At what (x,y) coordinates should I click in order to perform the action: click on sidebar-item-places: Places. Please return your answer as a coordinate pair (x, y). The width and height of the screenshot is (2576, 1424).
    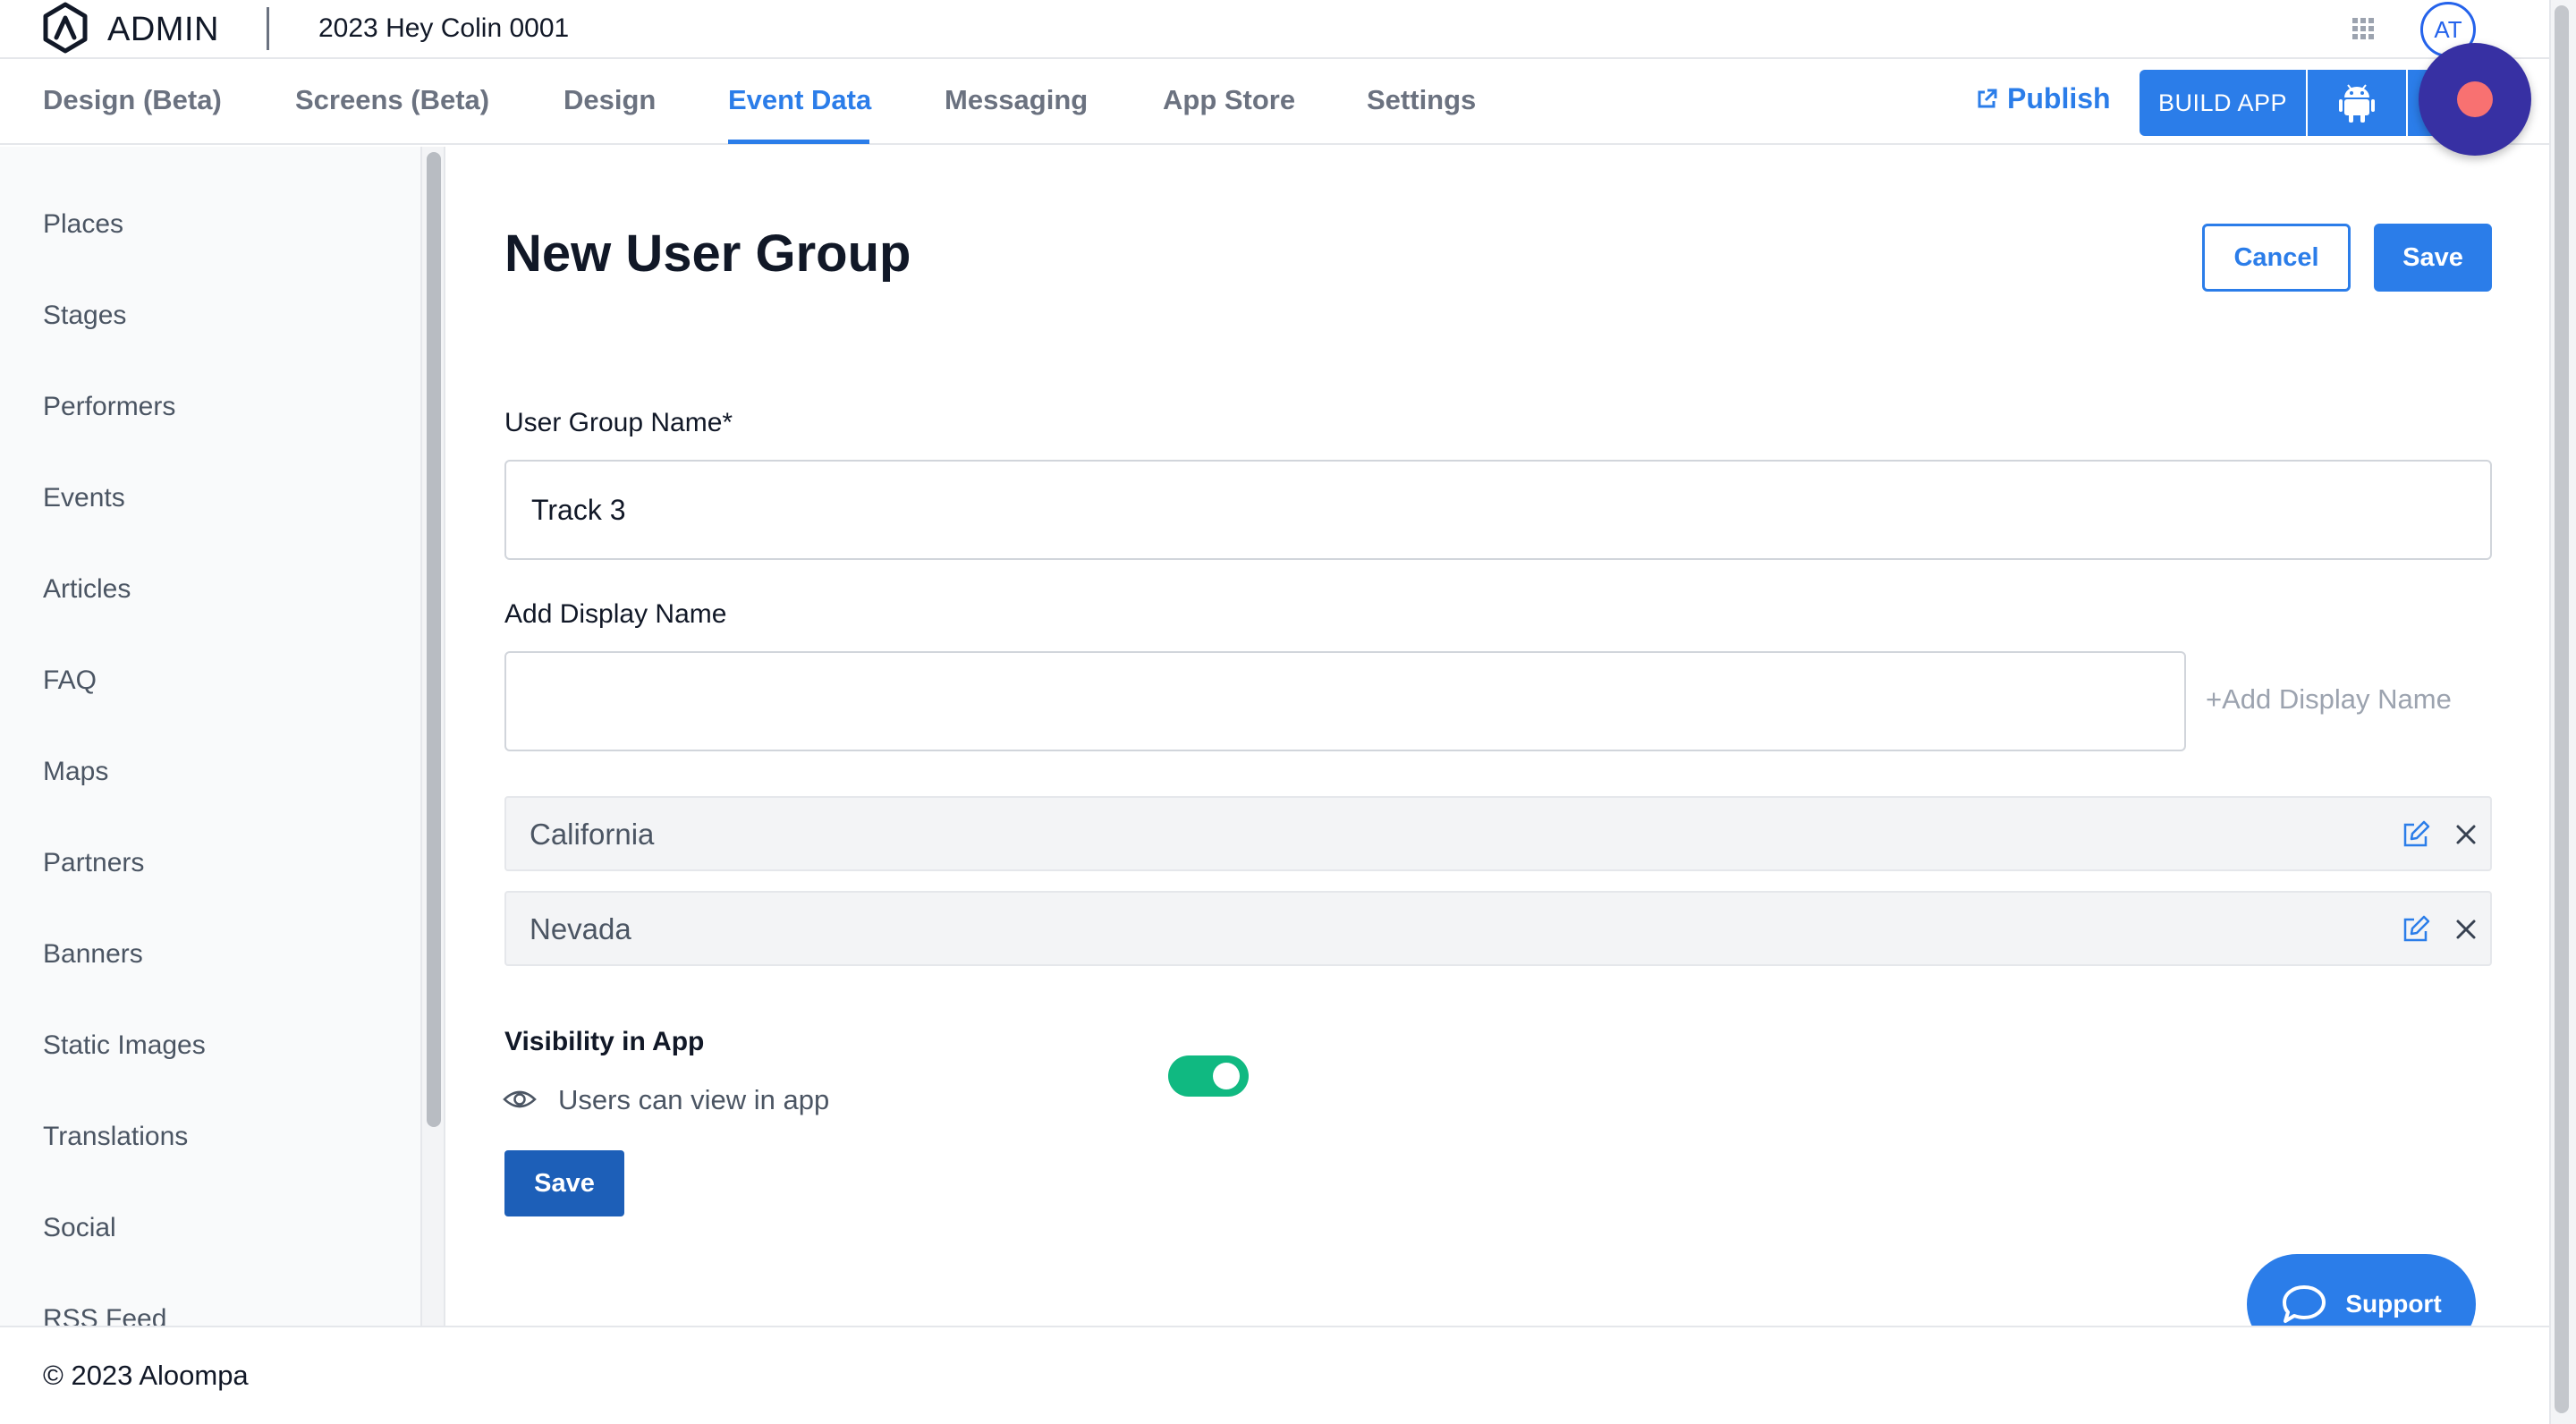
    Looking at the image, I should click on (83, 224).